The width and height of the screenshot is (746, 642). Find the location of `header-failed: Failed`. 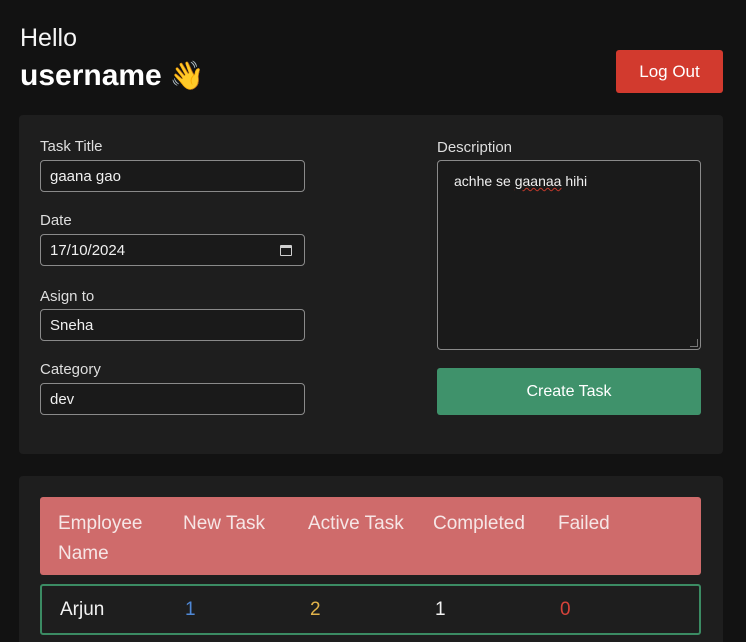

header-failed: Failed is located at coordinates (584, 523).